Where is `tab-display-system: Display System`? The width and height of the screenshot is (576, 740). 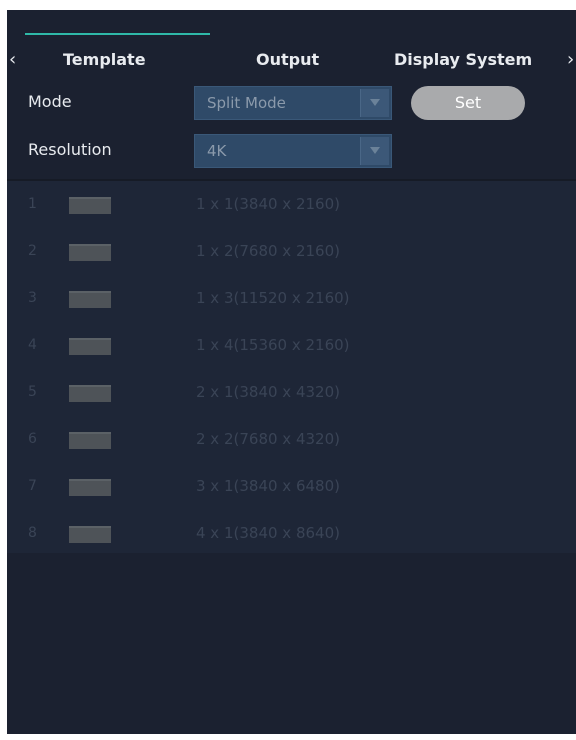
tab-display-system: Display System is located at coordinates (463, 60).